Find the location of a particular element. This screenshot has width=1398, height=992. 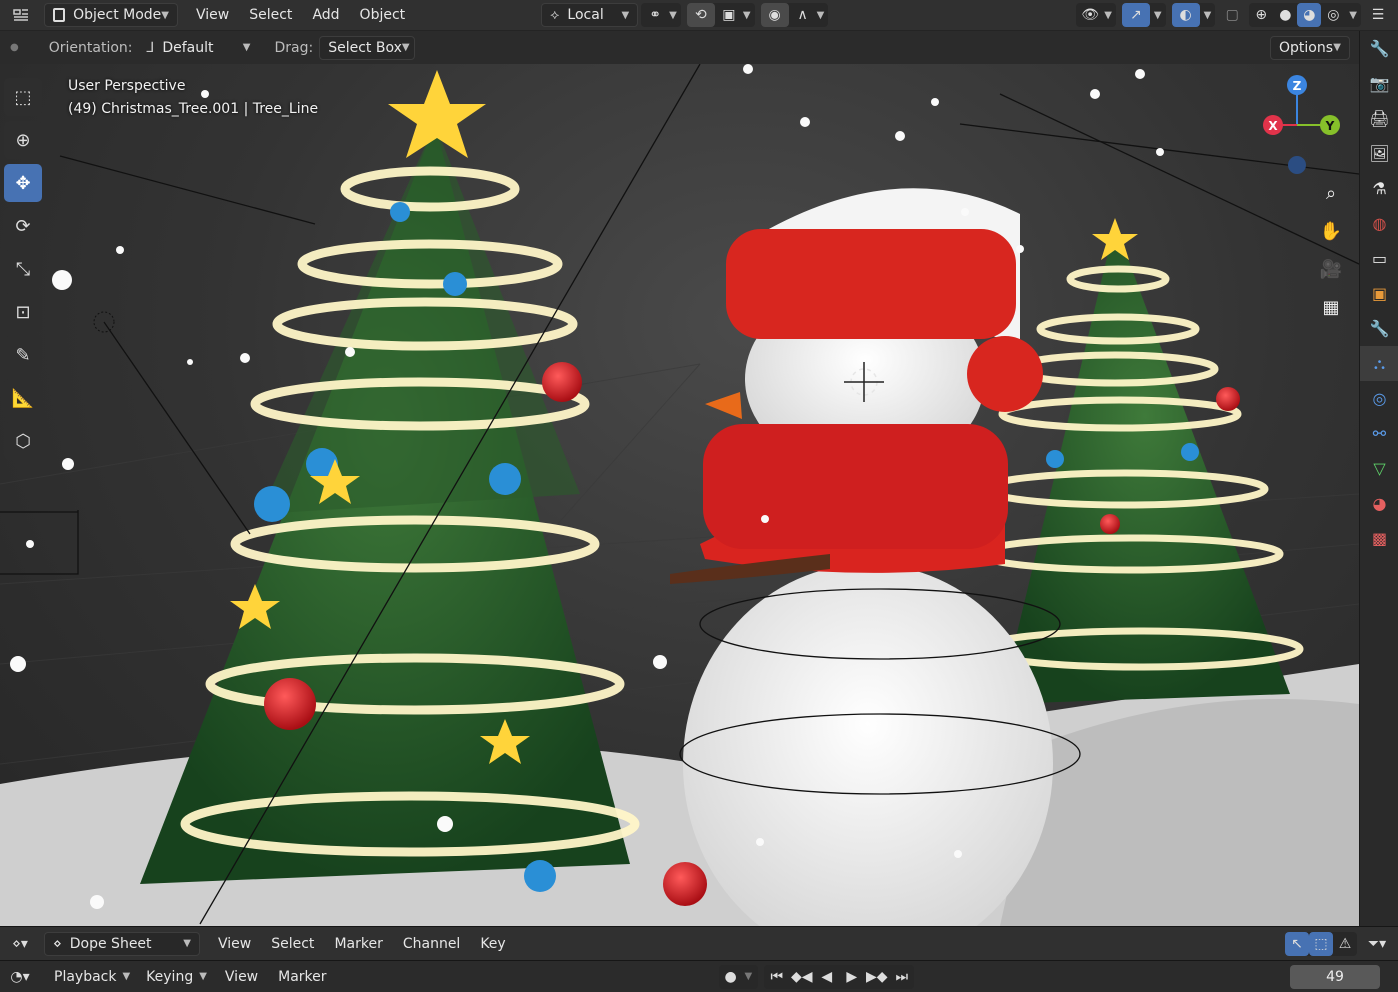

mode-dropdown: Object Mode ▼ is located at coordinates (111, 15).